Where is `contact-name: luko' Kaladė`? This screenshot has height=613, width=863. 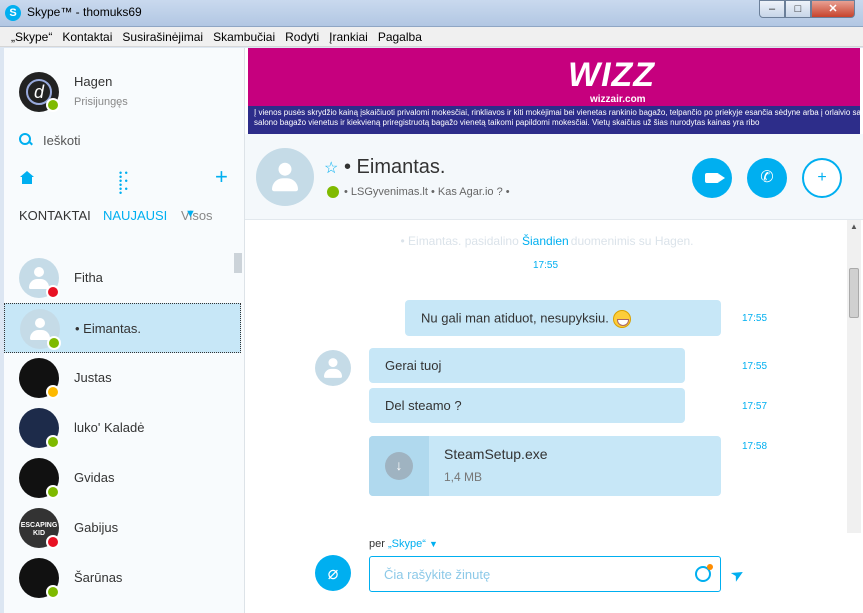
contact-name: luko' Kaladė is located at coordinates (109, 427).